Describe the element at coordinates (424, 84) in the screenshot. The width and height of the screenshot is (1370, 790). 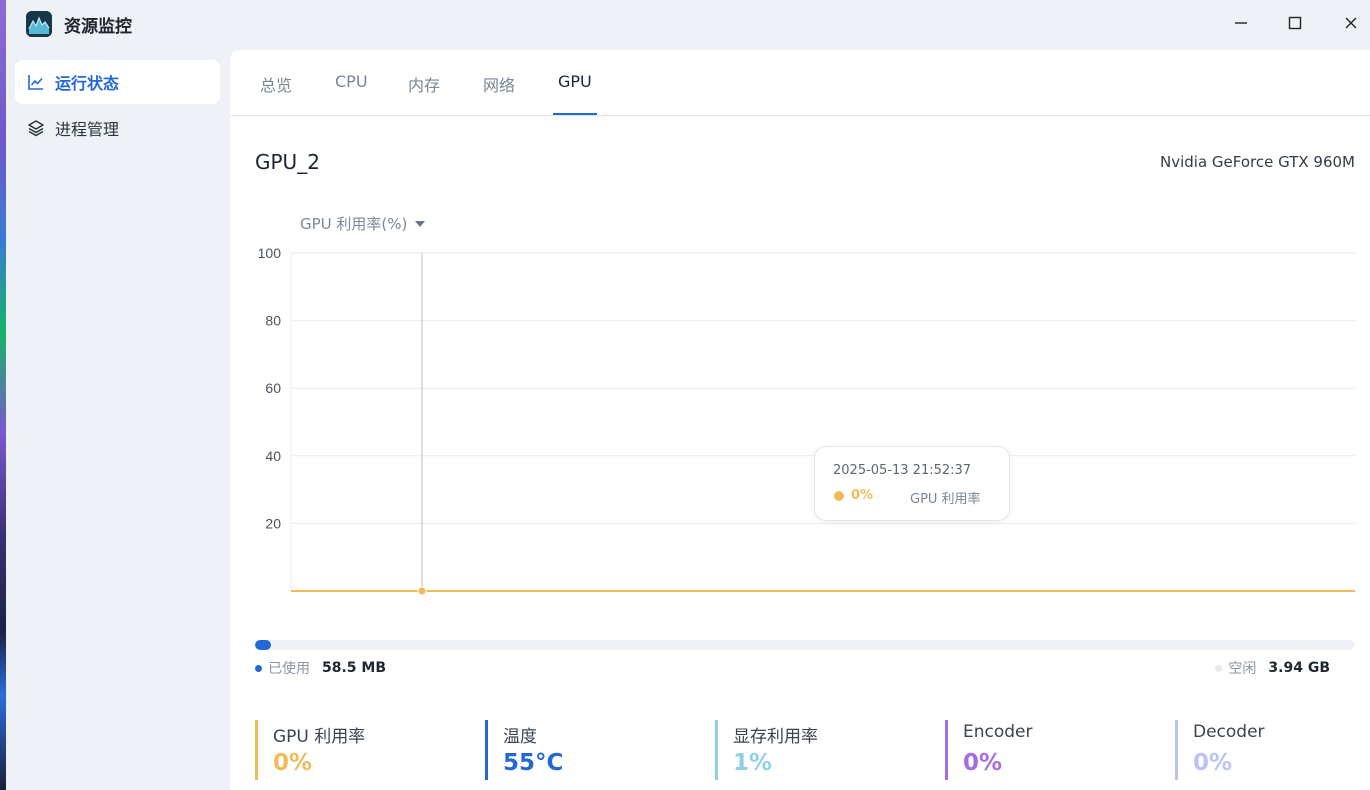
I see `tab-memory: 内存` at that location.